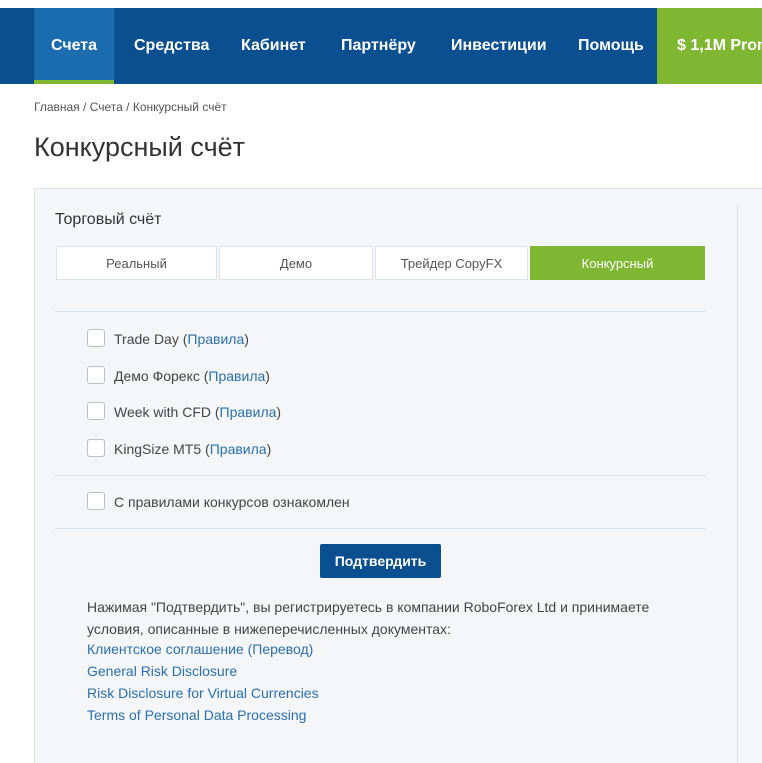 This screenshot has width=762, height=763. Describe the element at coordinates (96, 501) in the screenshot. I see `agree-checkbox` at that location.